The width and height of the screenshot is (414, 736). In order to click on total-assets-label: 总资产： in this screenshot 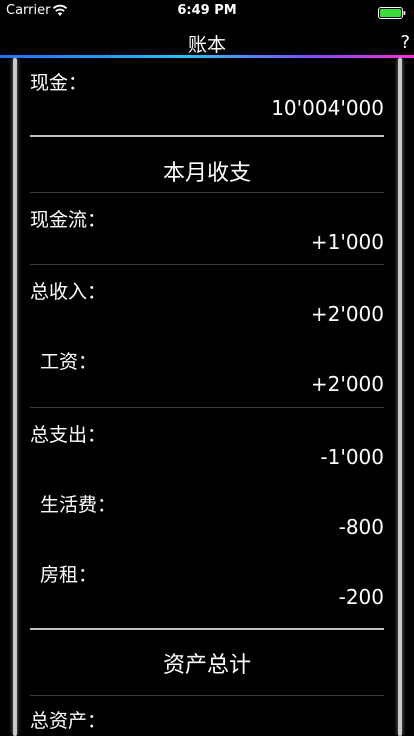, I will do `click(68, 721)`.